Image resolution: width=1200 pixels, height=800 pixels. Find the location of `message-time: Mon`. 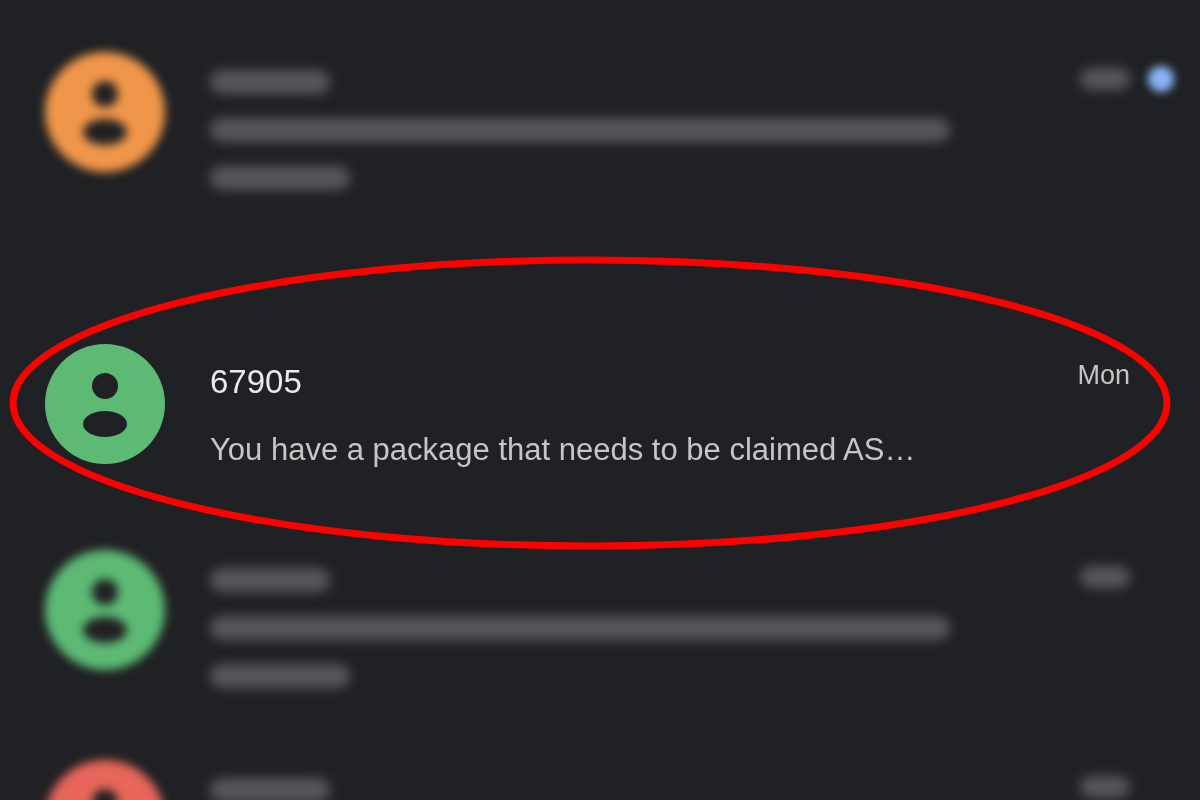

message-time: Mon is located at coordinates (1103, 375).